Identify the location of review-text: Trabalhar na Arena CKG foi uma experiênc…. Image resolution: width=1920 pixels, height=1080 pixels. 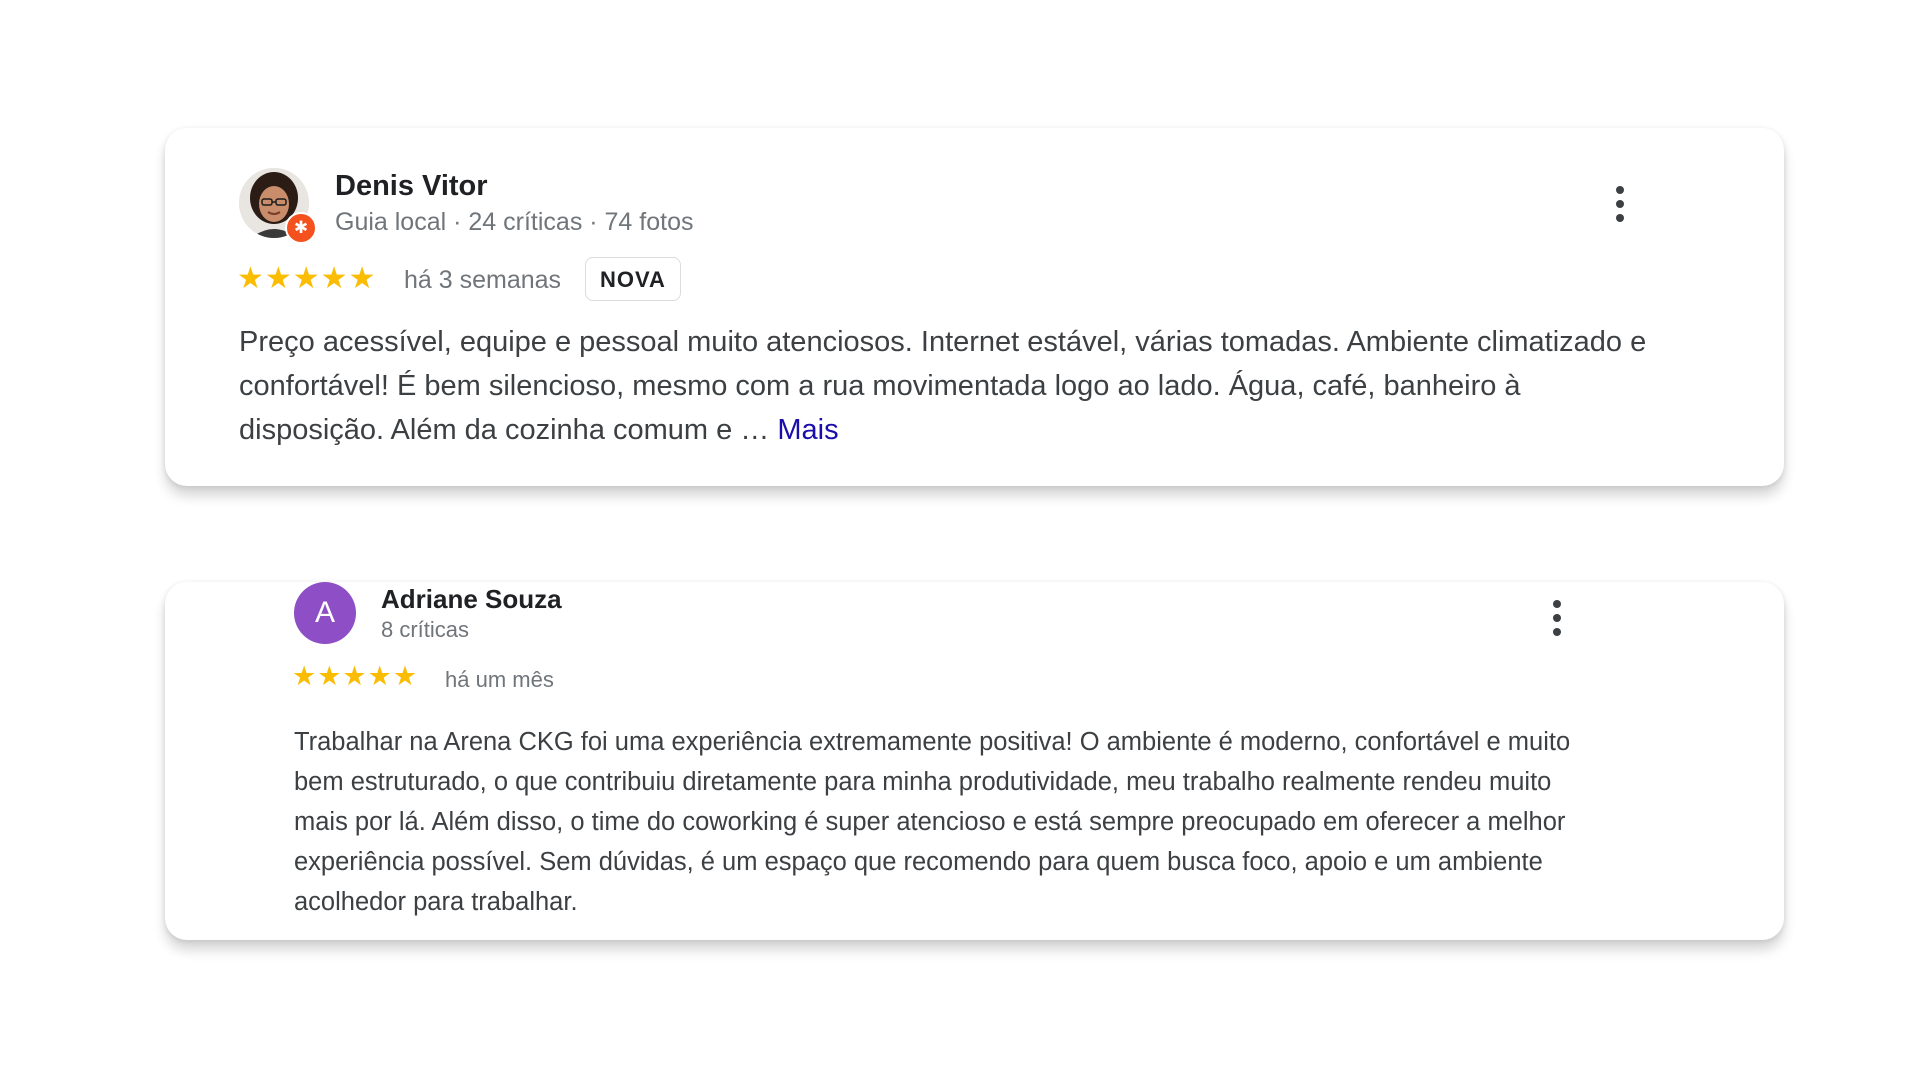
(932, 822).